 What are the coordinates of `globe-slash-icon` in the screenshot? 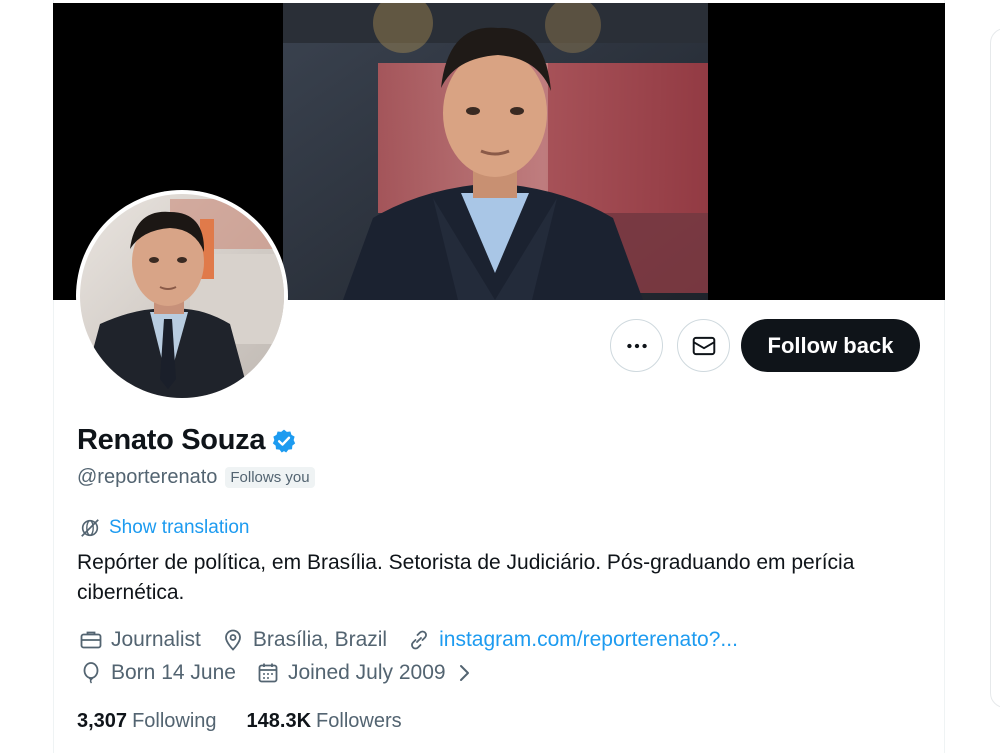 It's located at (90, 528).